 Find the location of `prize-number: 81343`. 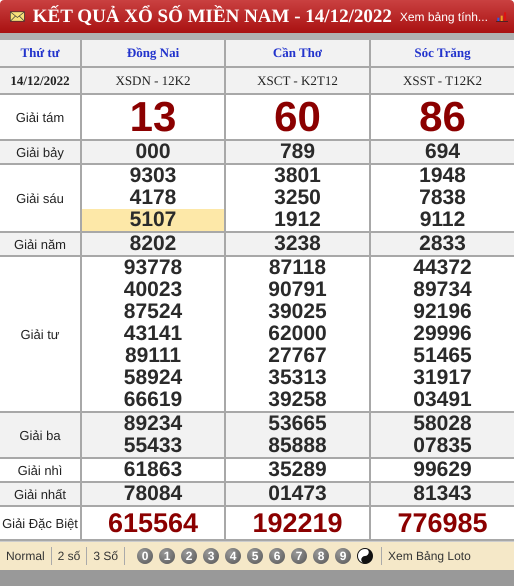

prize-number: 81343 is located at coordinates (442, 494).